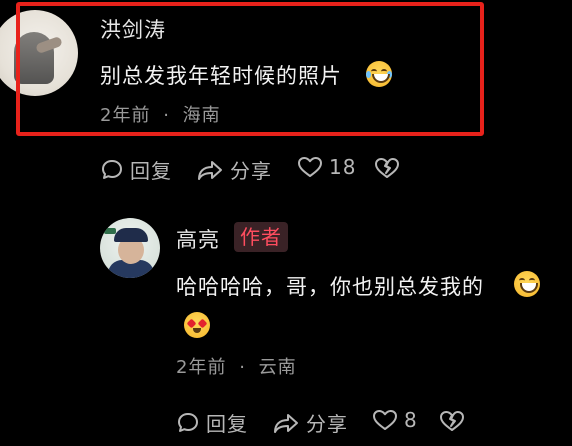 The height and width of the screenshot is (446, 572). Describe the element at coordinates (261, 237) in the screenshot. I see `author-badge: 作者` at that location.